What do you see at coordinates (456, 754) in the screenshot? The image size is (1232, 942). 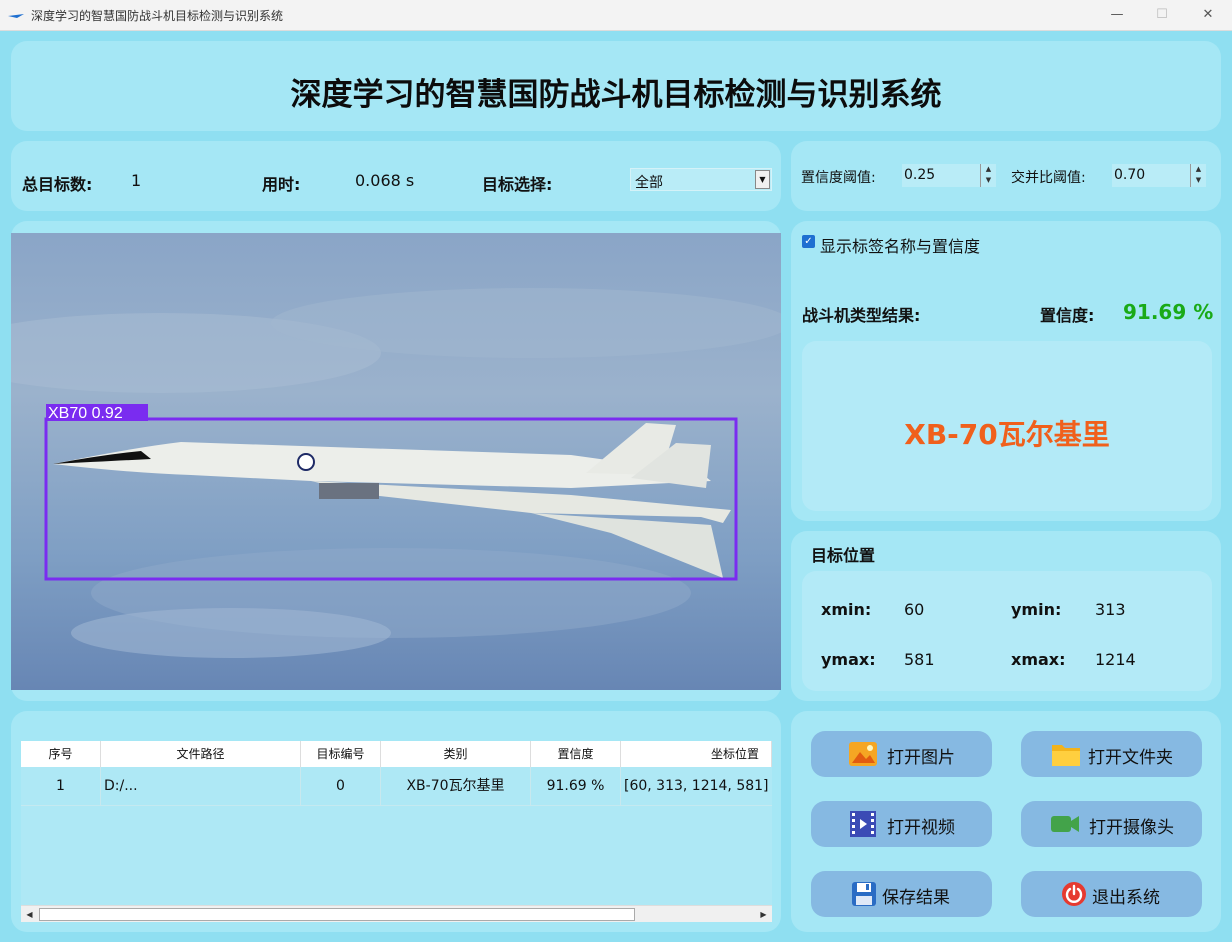 I see `column-header-class: 类别` at bounding box center [456, 754].